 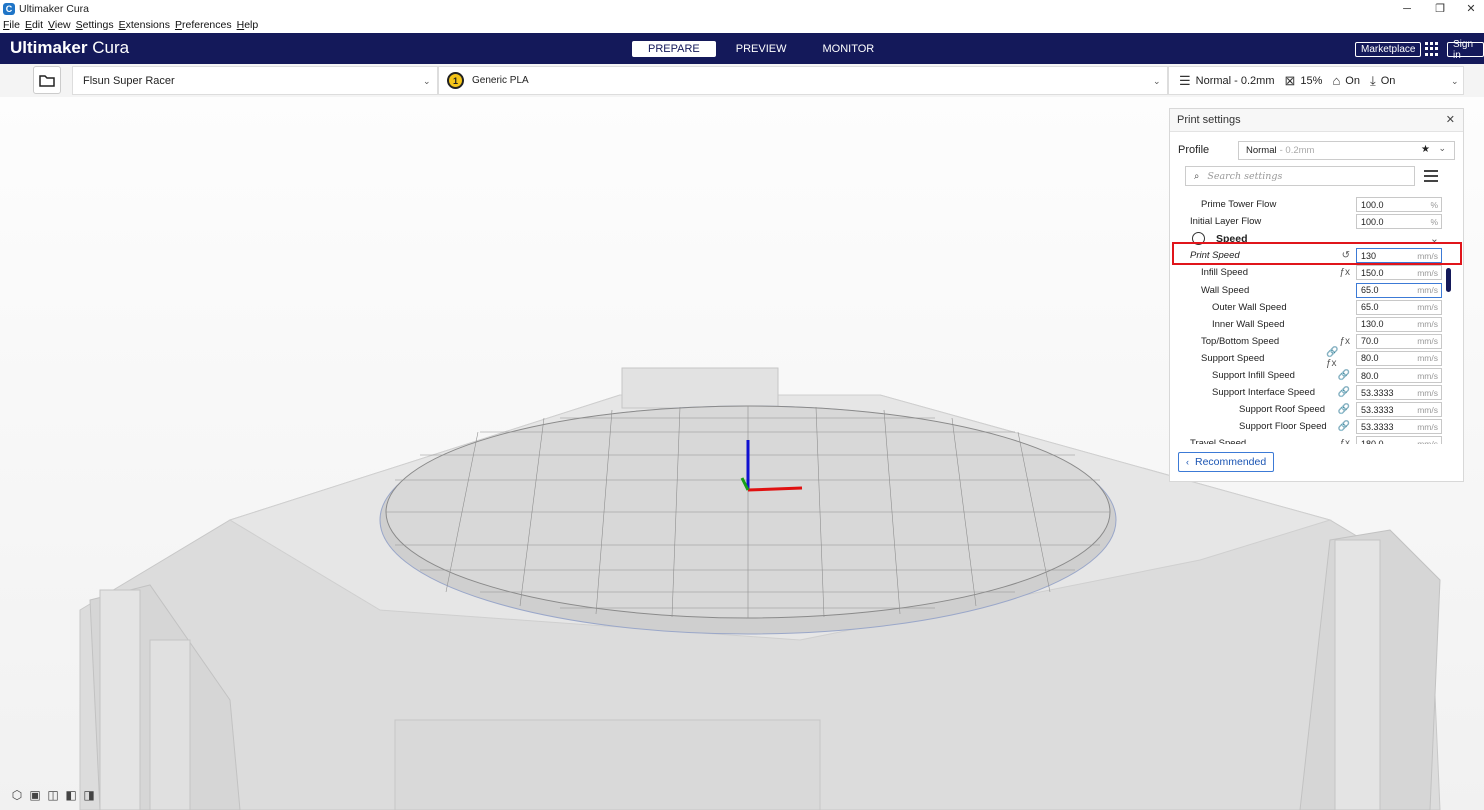 I want to click on profile-row: Profile Normal - 0.2mm ★ ⌄, so click(x=1316, y=150).